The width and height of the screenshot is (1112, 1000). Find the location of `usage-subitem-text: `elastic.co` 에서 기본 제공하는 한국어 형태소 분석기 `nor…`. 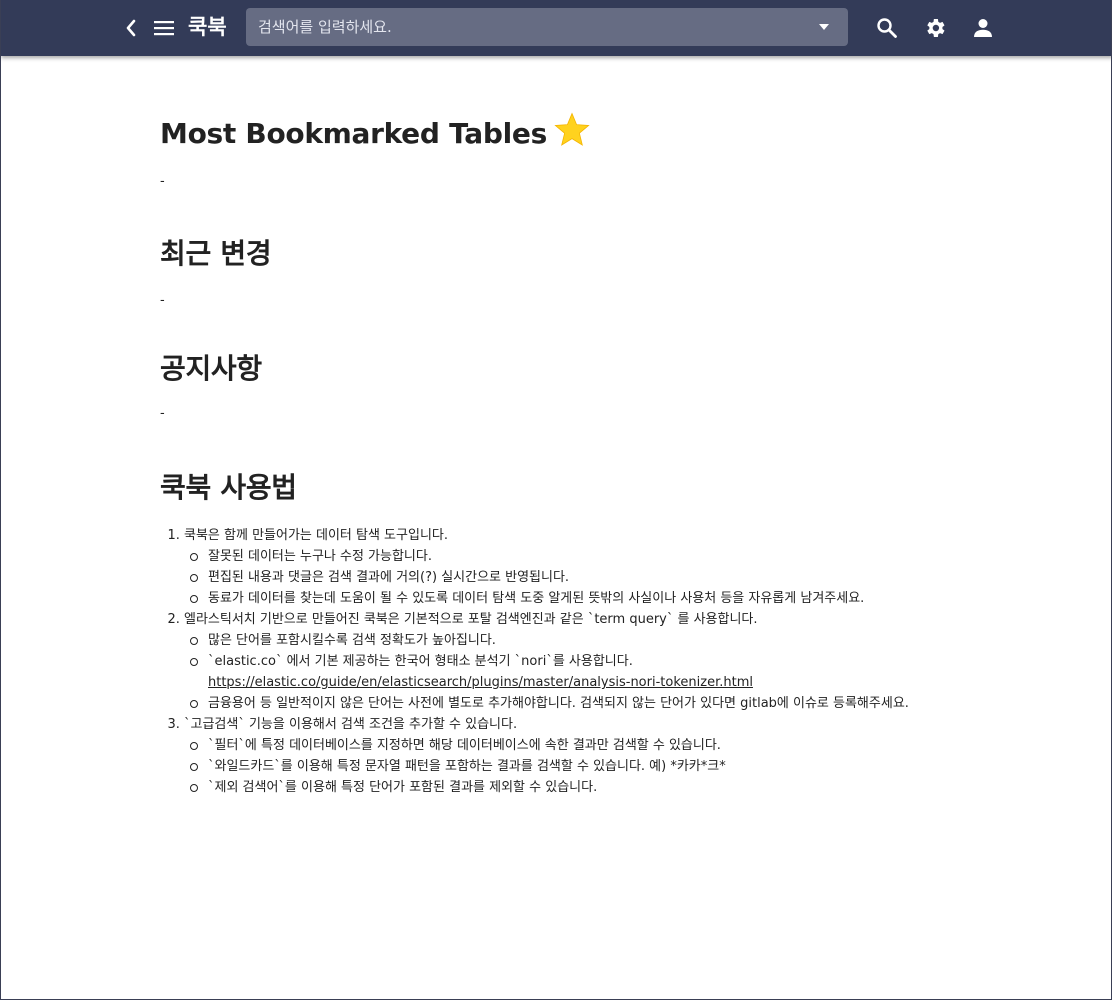

usage-subitem-text: `elastic.co` 에서 기본 제공하는 한국어 형태소 분석기 `nor… is located at coordinates (420, 661).